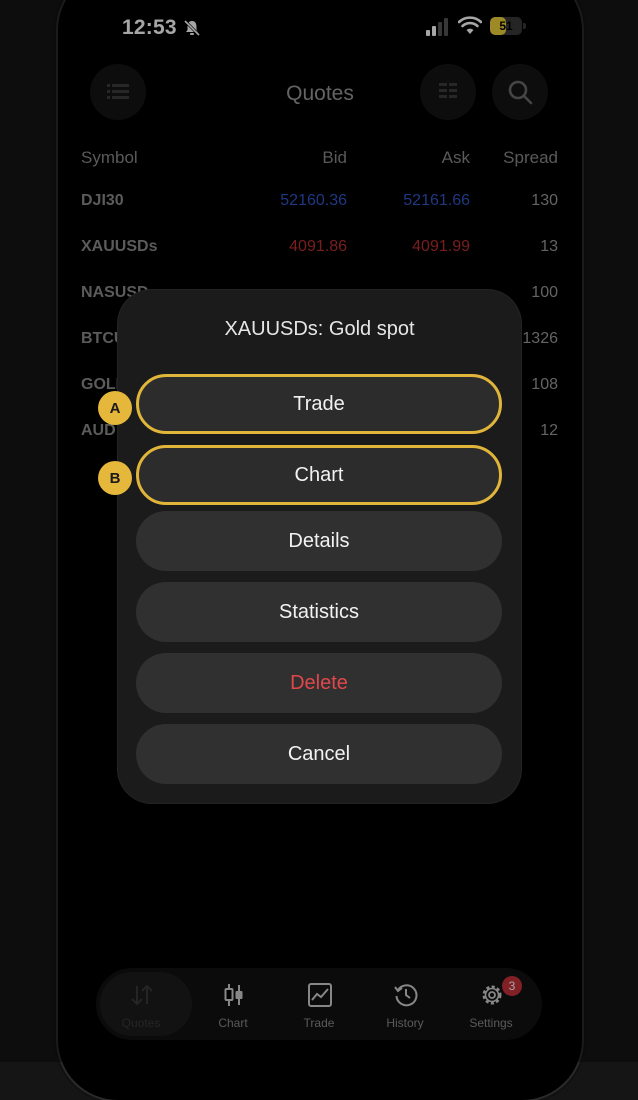  I want to click on cancel-button: Cancel, so click(319, 754).